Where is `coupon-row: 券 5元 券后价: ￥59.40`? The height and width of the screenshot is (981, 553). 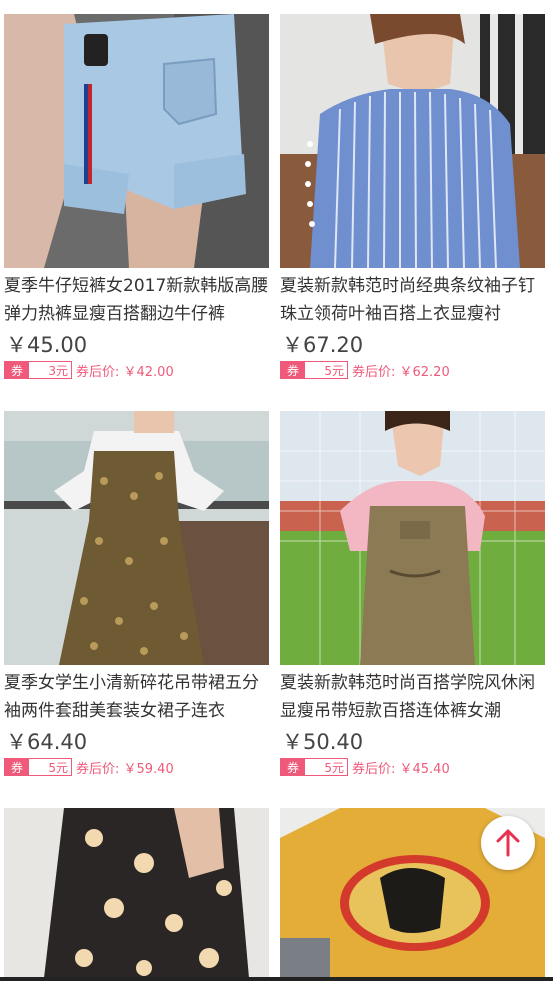
coupon-row: 券 5元 券后价: ￥59.40 is located at coordinates (89, 767).